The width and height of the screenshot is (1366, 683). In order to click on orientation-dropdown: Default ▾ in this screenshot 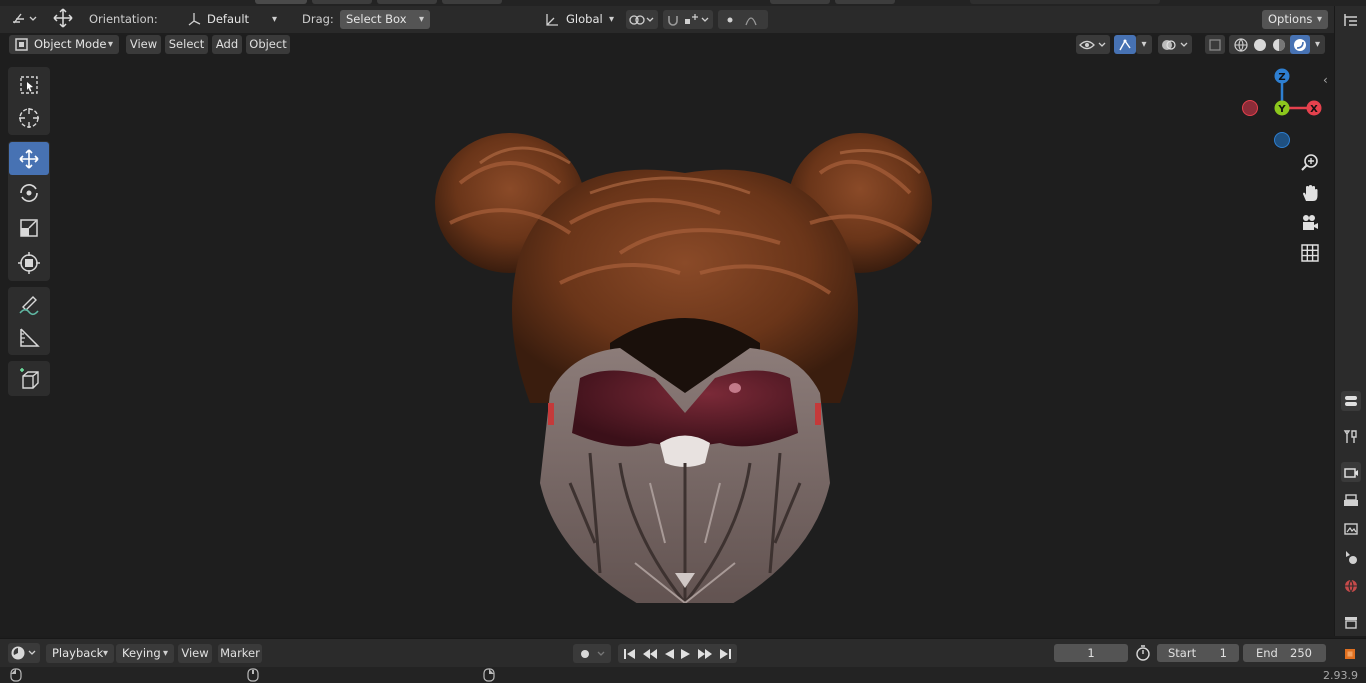, I will do `click(233, 19)`.